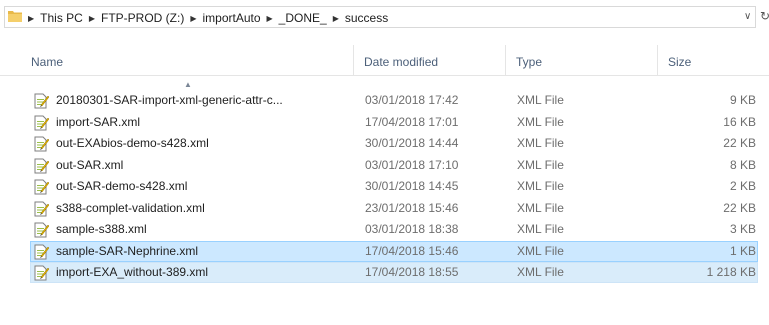  What do you see at coordinates (412, 229) in the screenshot?
I see `file-date-modified: 03/01/2018 18:38` at bounding box center [412, 229].